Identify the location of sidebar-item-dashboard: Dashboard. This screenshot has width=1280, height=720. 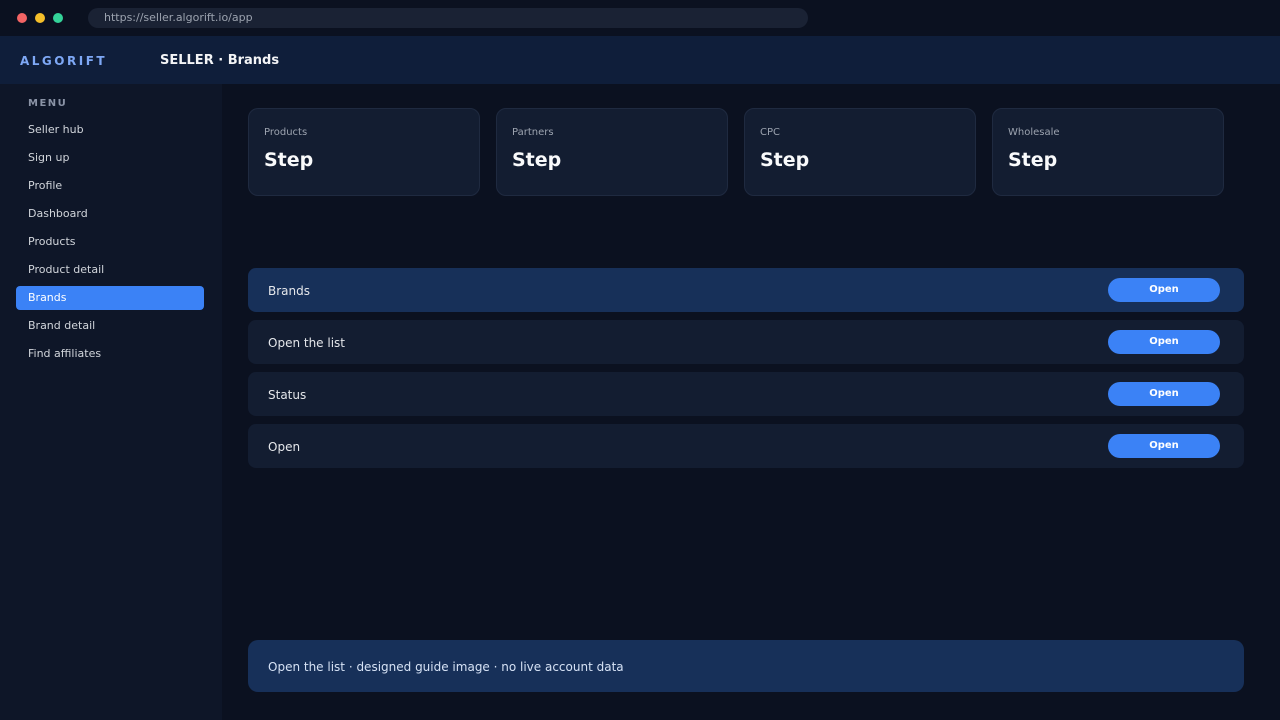
(110, 214).